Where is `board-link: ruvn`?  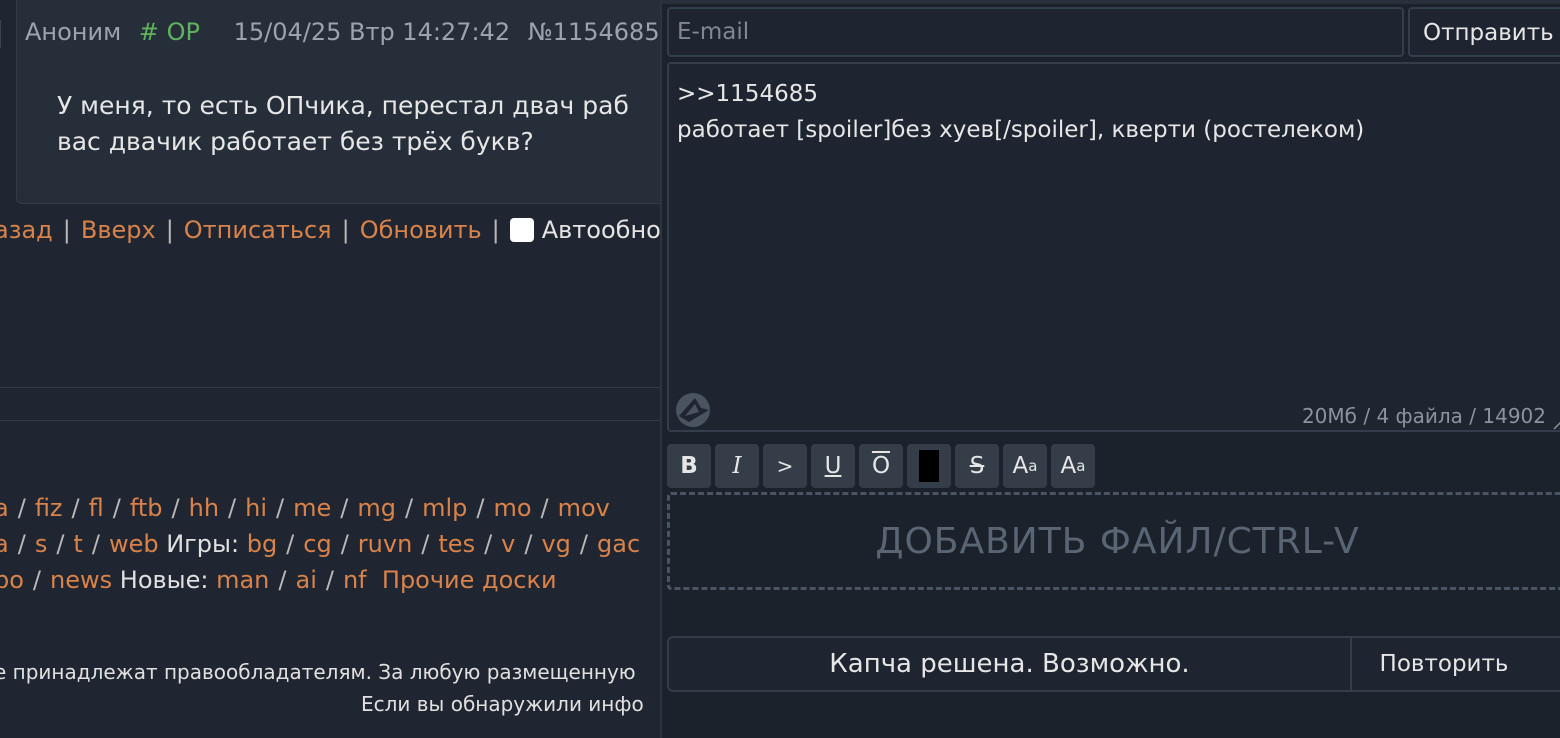 board-link: ruvn is located at coordinates (385, 544).